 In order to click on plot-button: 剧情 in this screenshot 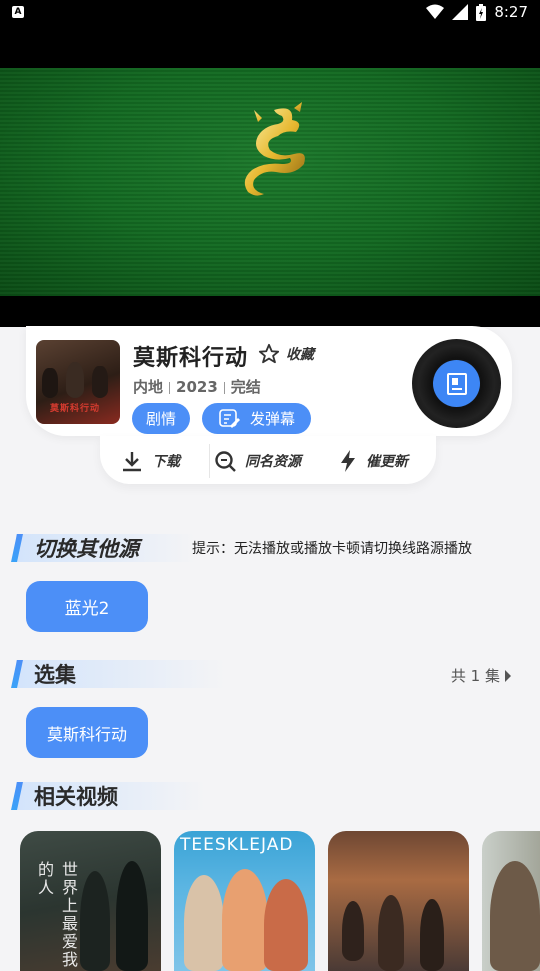, I will do `click(161, 418)`.